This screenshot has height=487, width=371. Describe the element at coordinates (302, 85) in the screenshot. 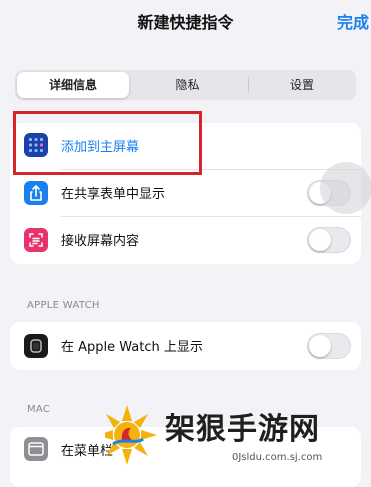

I see `tab-settings: 设置` at that location.